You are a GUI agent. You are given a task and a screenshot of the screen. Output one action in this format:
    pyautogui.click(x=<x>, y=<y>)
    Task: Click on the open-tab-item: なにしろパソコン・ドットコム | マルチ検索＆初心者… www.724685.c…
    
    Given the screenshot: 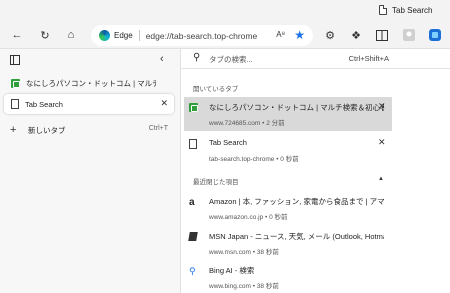 What is the action you would take?
    pyautogui.click(x=288, y=114)
    